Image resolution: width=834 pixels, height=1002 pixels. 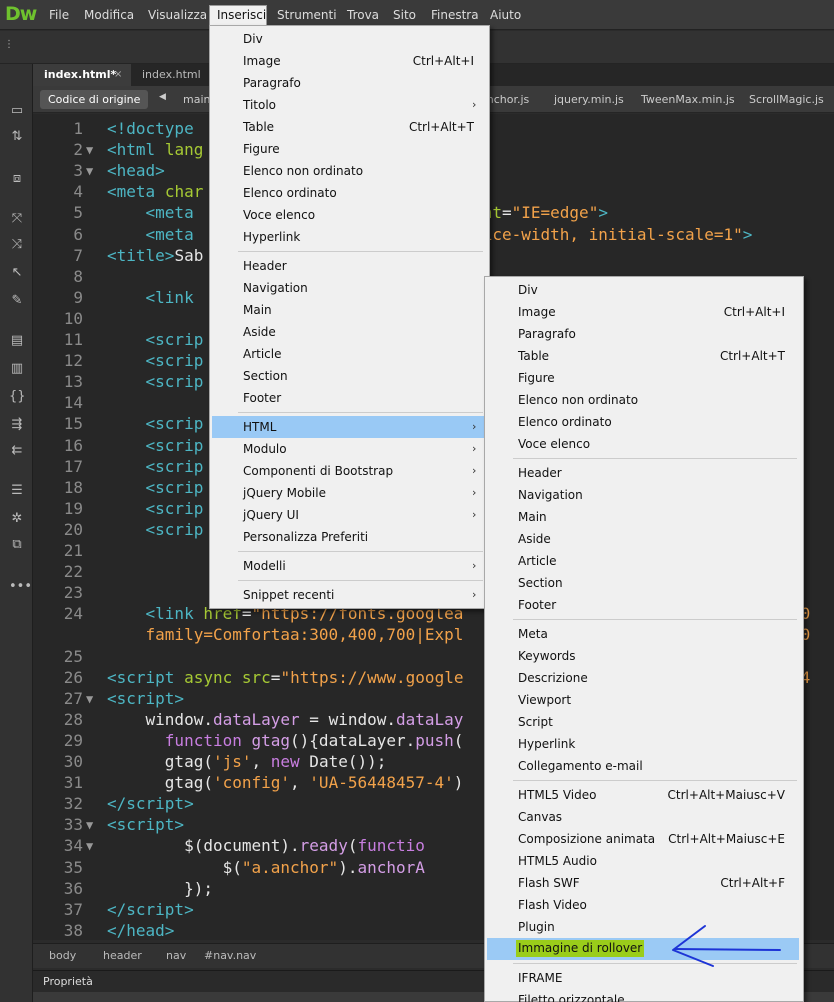 What do you see at coordinates (363, 15) in the screenshot?
I see `menu-trova: Trova` at bounding box center [363, 15].